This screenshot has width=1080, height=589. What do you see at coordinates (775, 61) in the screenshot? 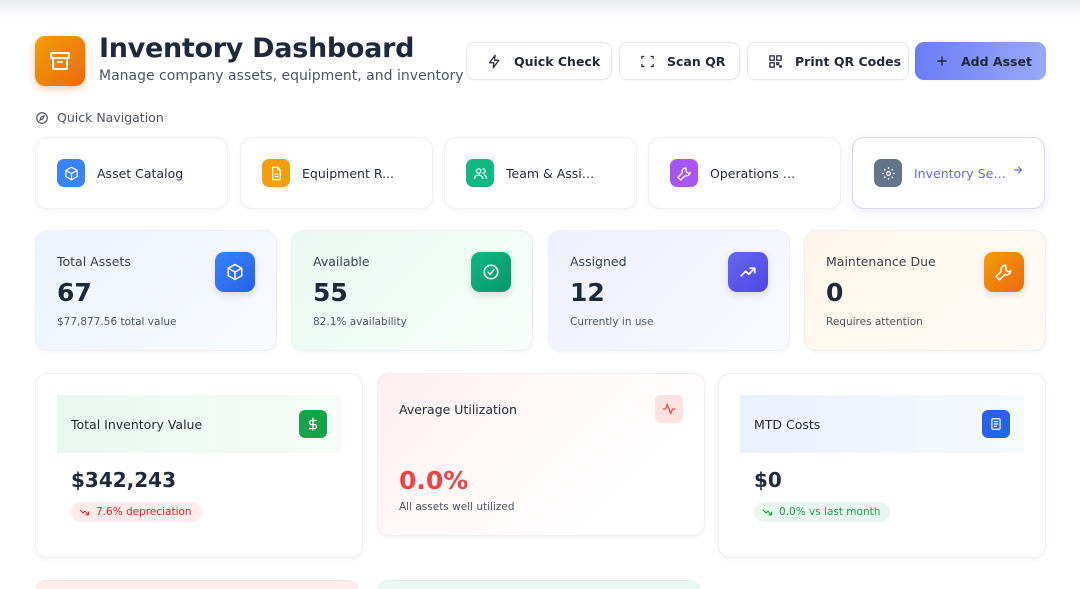
I see `qr-code-icon` at bounding box center [775, 61].